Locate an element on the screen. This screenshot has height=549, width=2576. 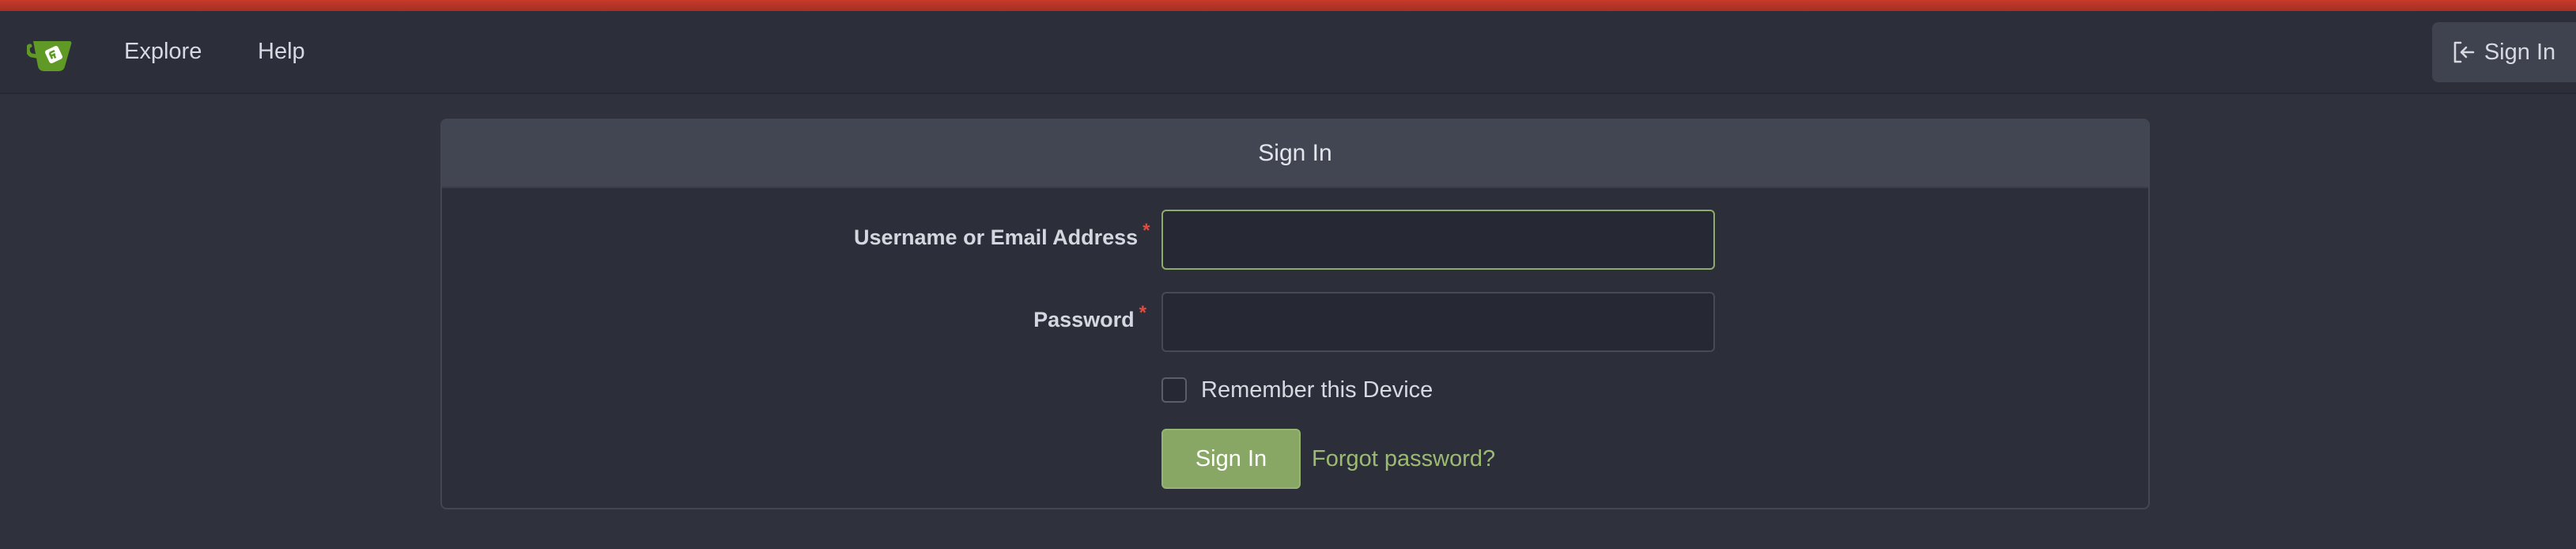
top-accent-bar is located at coordinates (1288, 5).